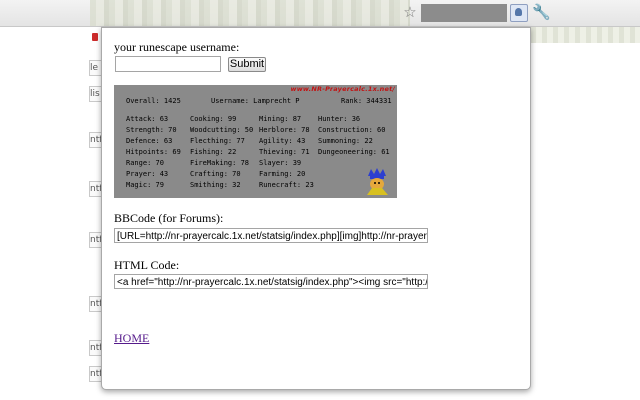 The height and width of the screenshot is (400, 640). Describe the element at coordinates (217, 141) in the screenshot. I see `sig-stat: Flecthing: 77` at that location.